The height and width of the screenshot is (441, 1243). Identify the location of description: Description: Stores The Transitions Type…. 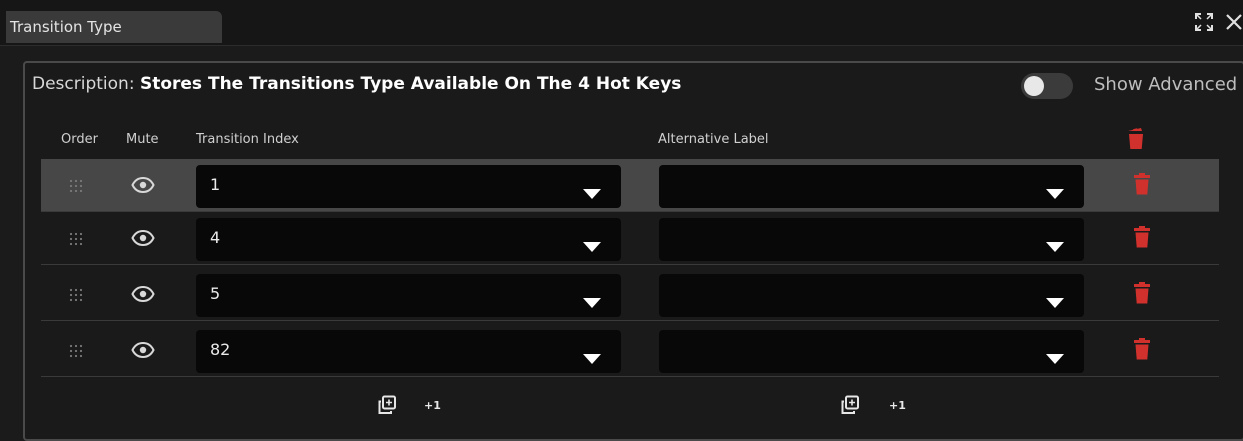
(356, 84).